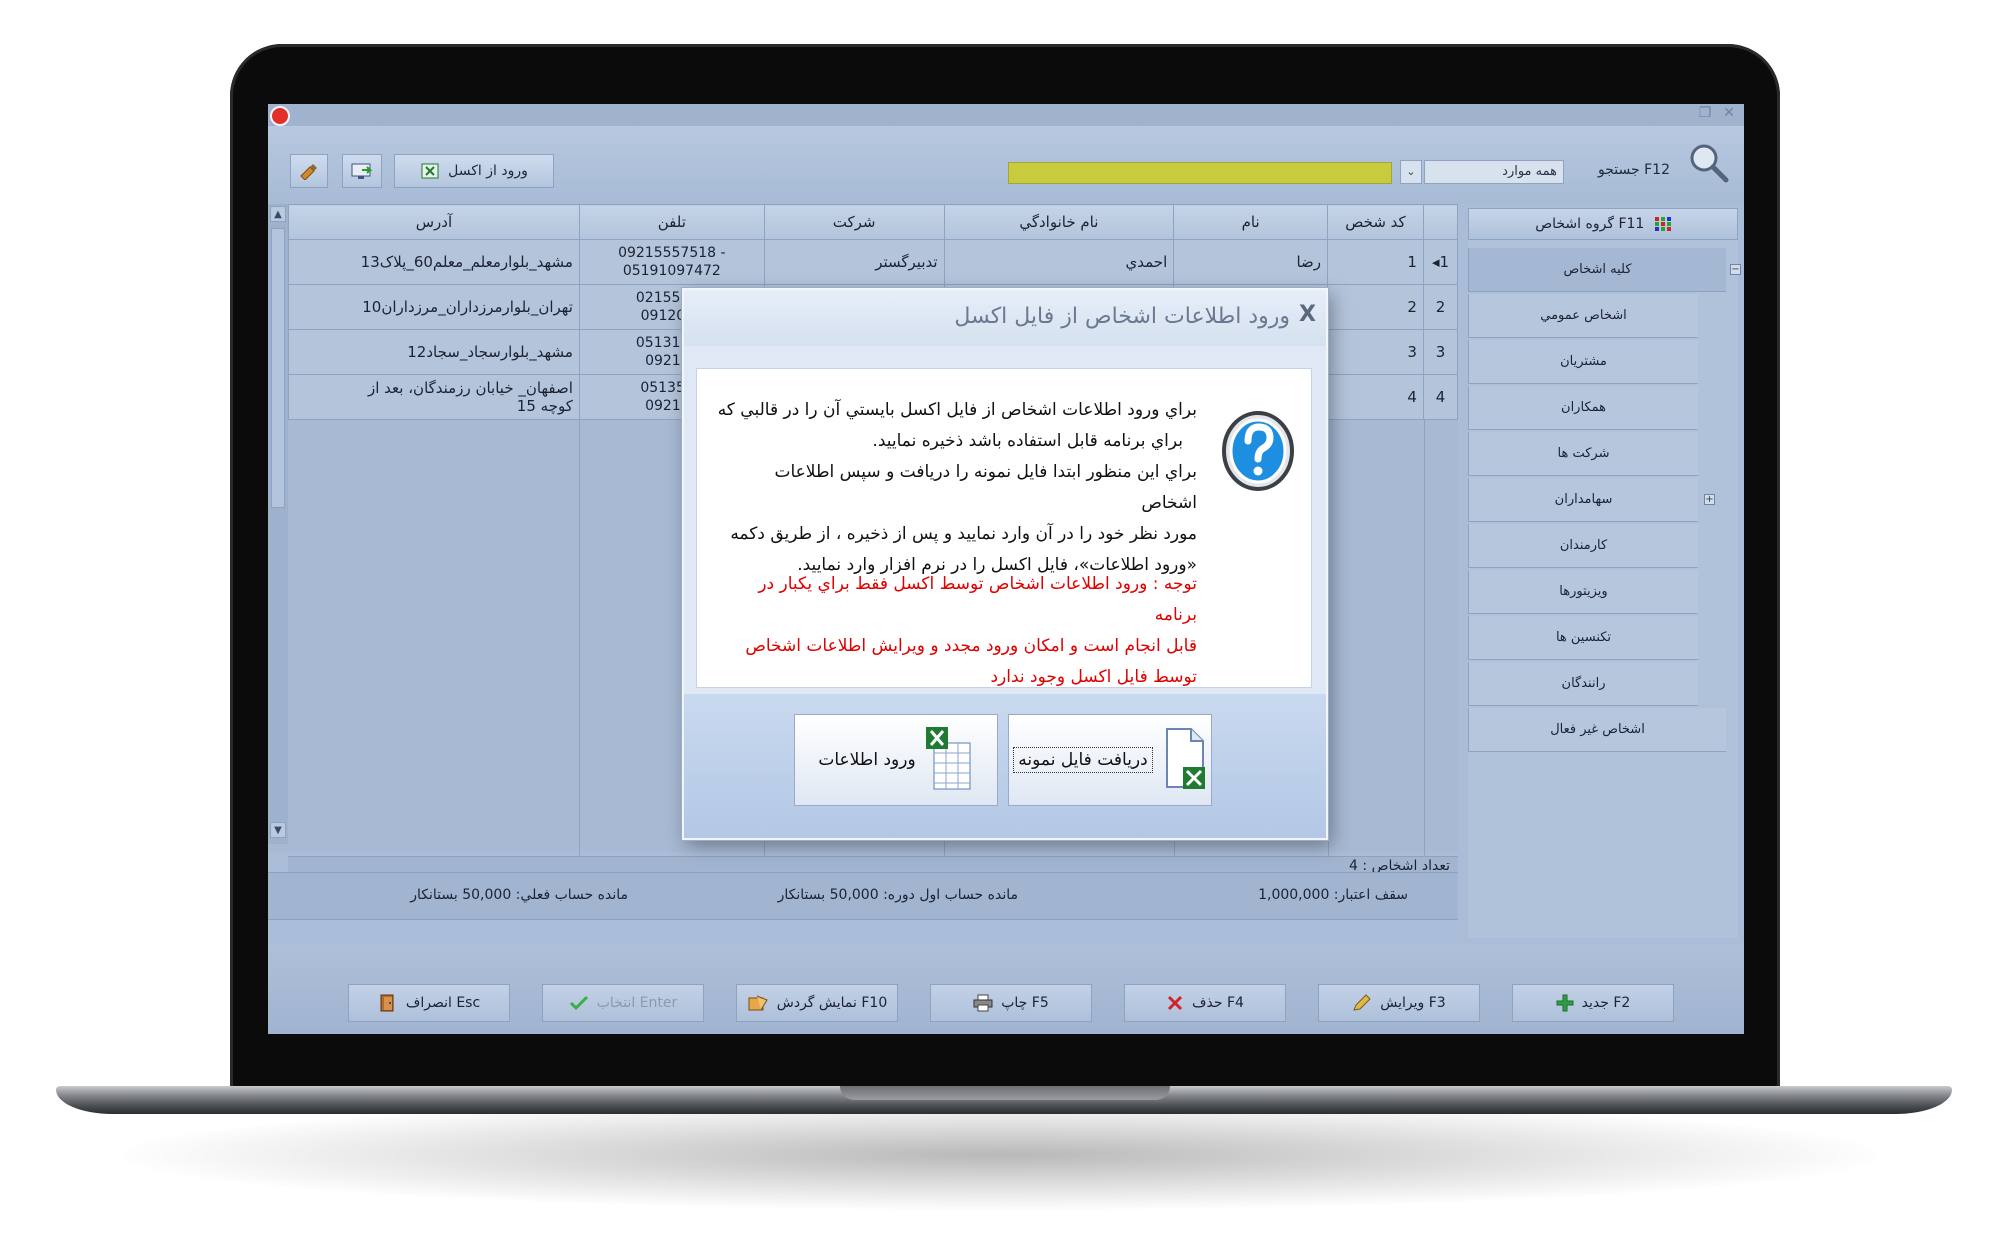  I want to click on sidebar-item-technicians: تکنسين ها, so click(1583, 638).